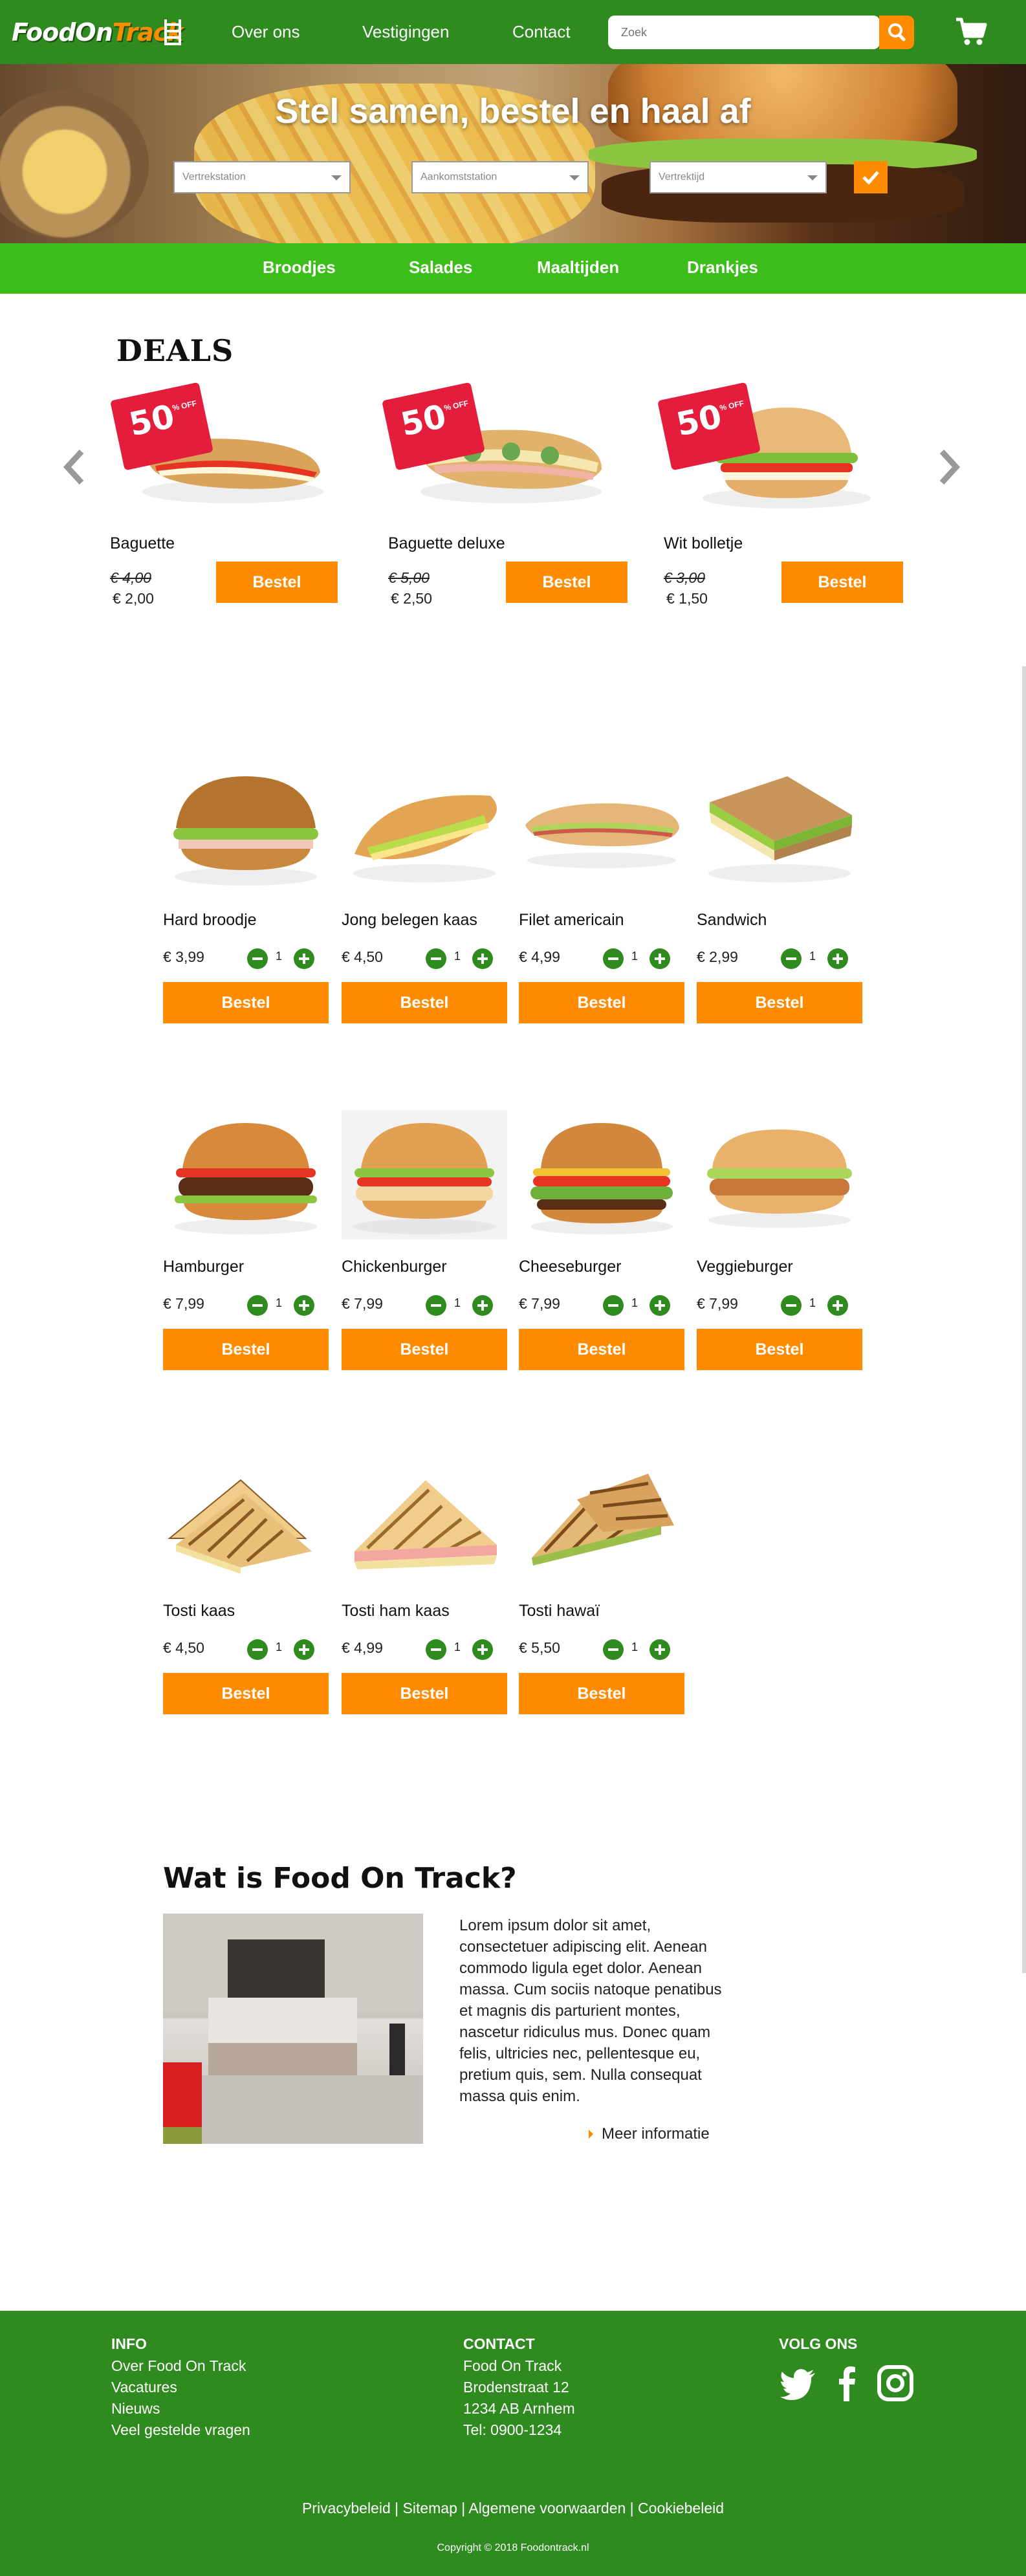 This screenshot has width=1026, height=2576. What do you see at coordinates (819, 2343) in the screenshot?
I see `footer-social-title: VOLG ONS` at bounding box center [819, 2343].